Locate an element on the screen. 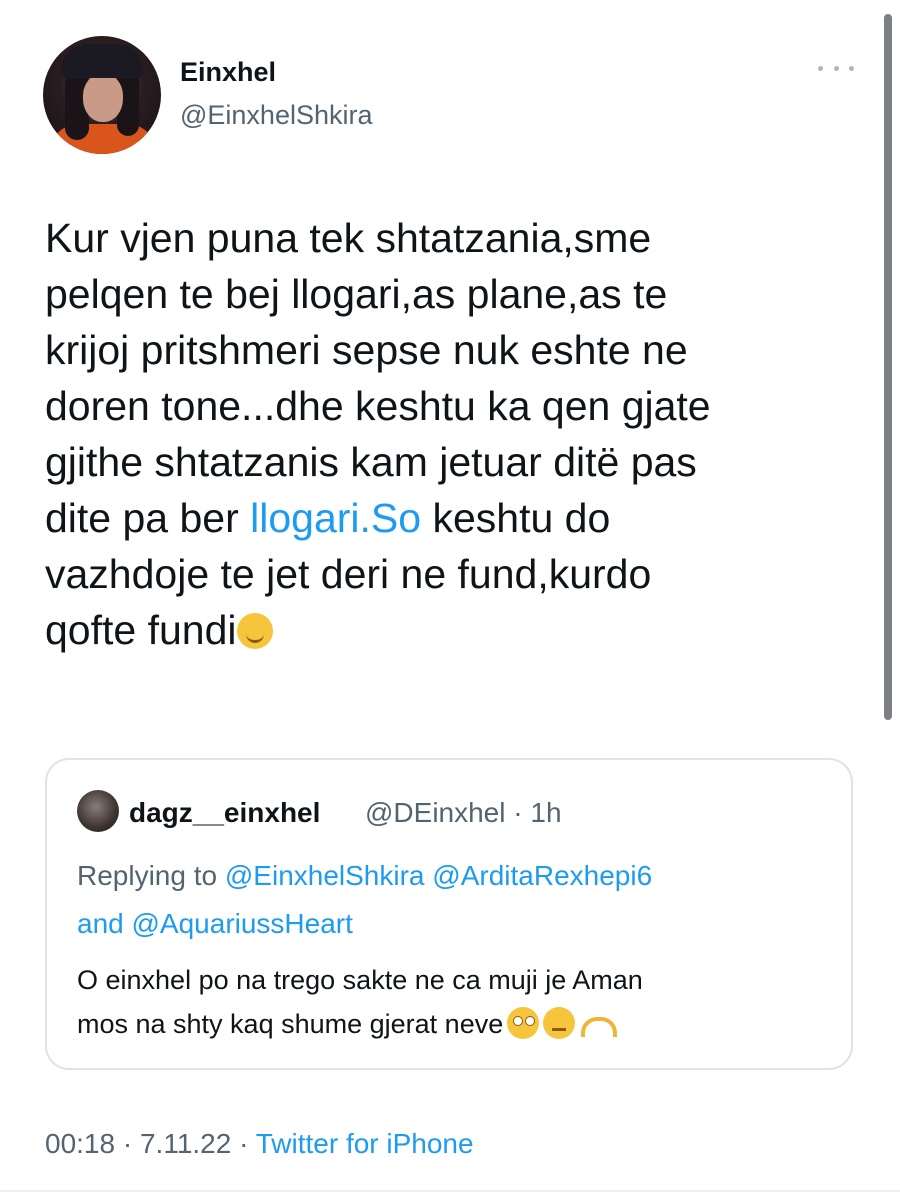 The image size is (900, 1197). quoted-author-display-name: dagz__einxhel is located at coordinates (224, 813).